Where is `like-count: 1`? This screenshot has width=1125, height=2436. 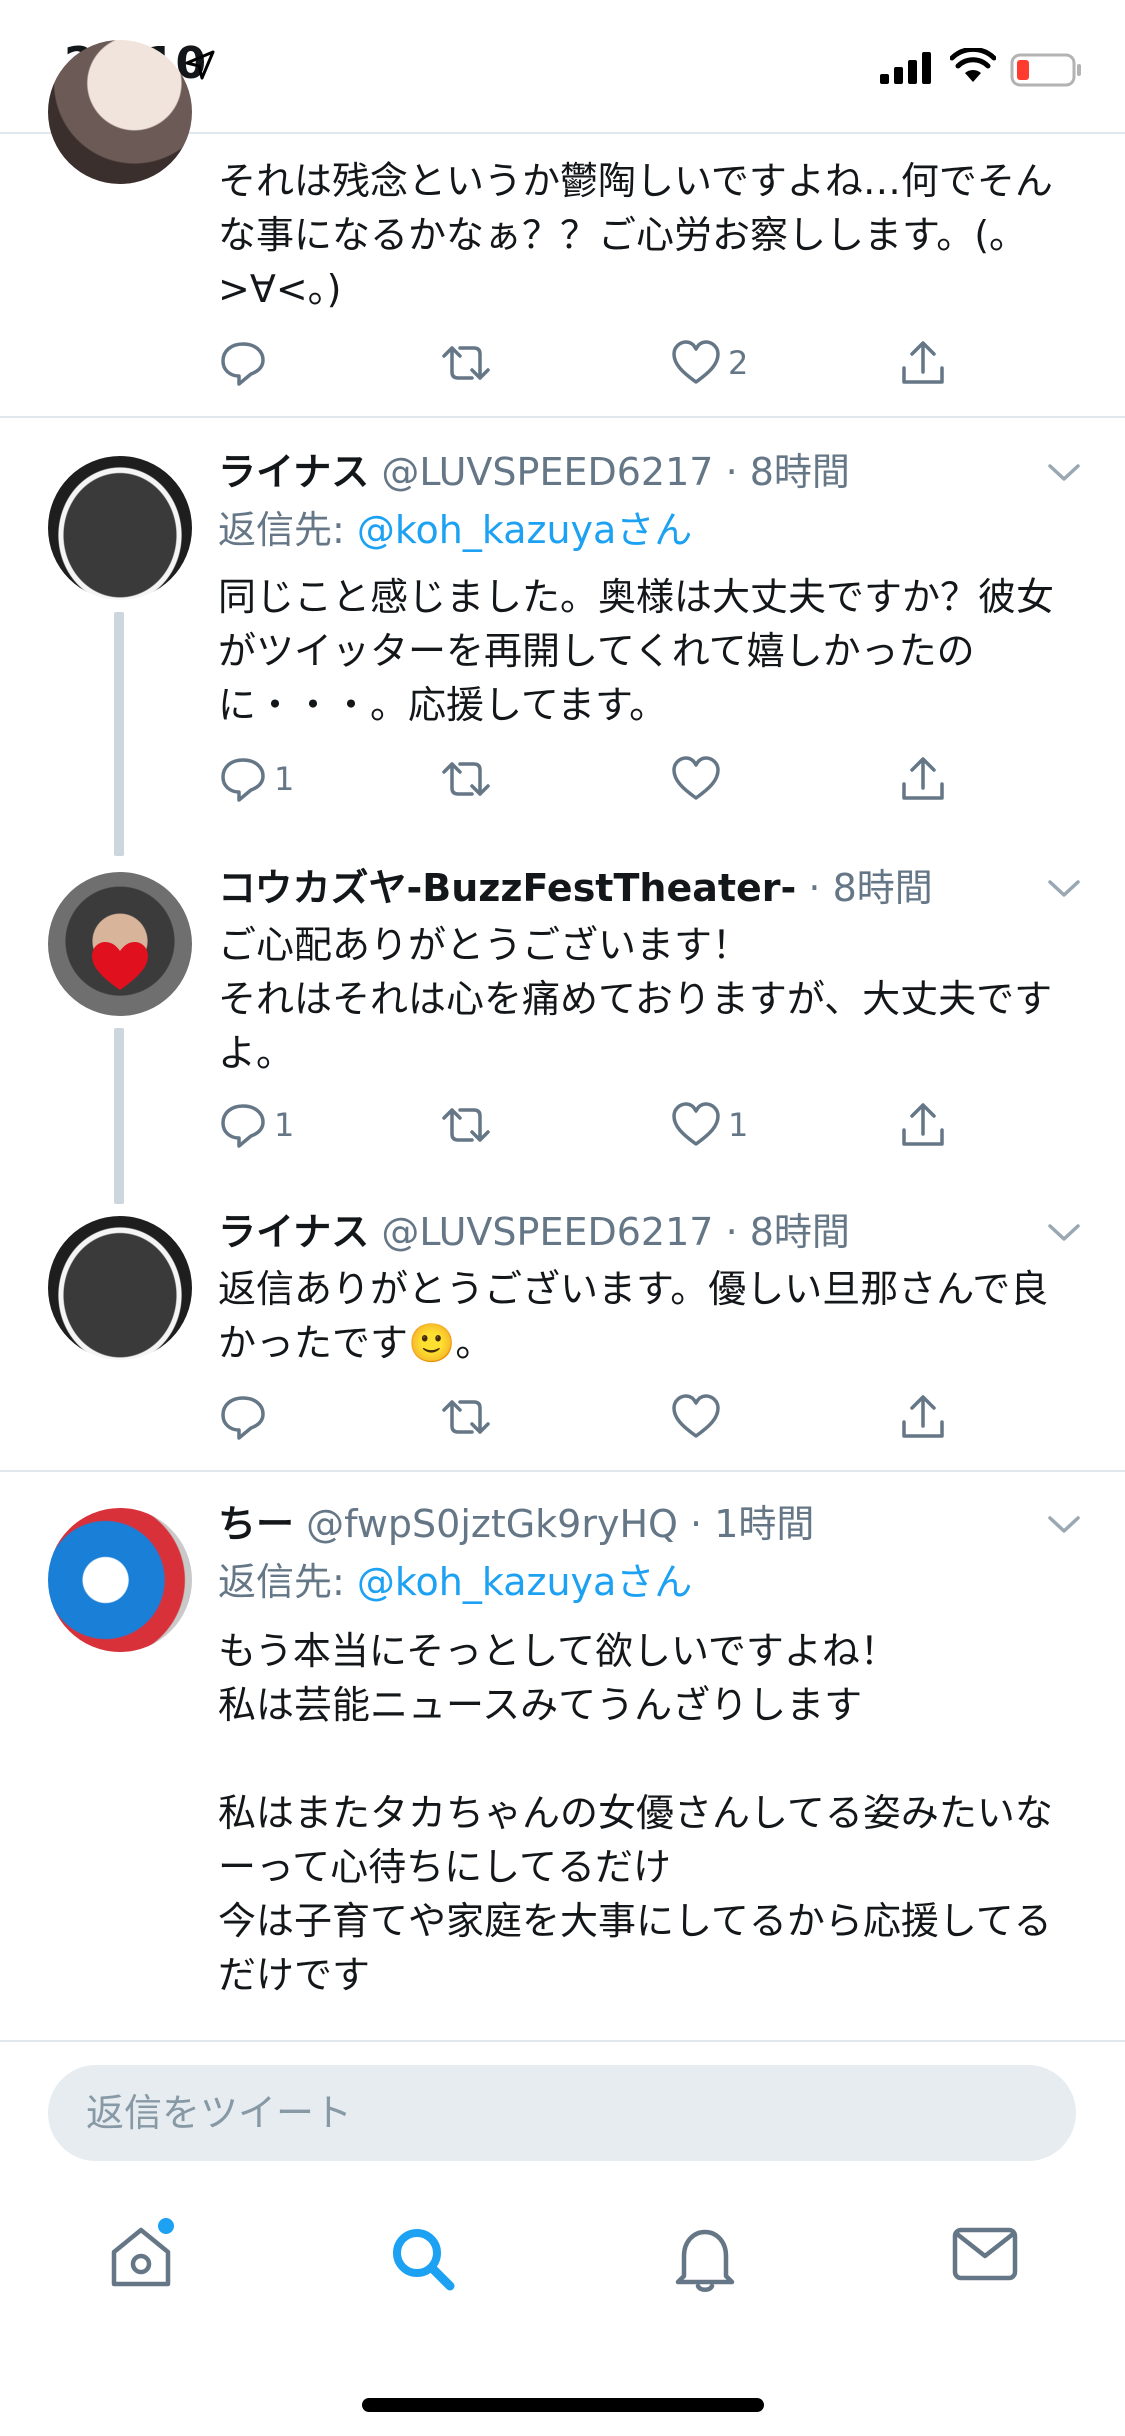
like-count: 1 is located at coordinates (738, 1125).